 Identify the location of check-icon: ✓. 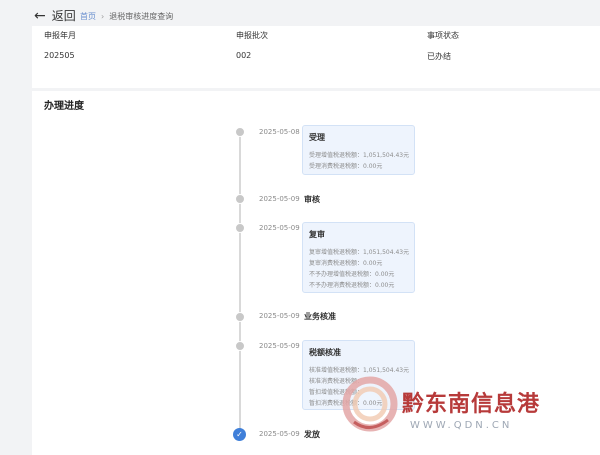
(239, 434).